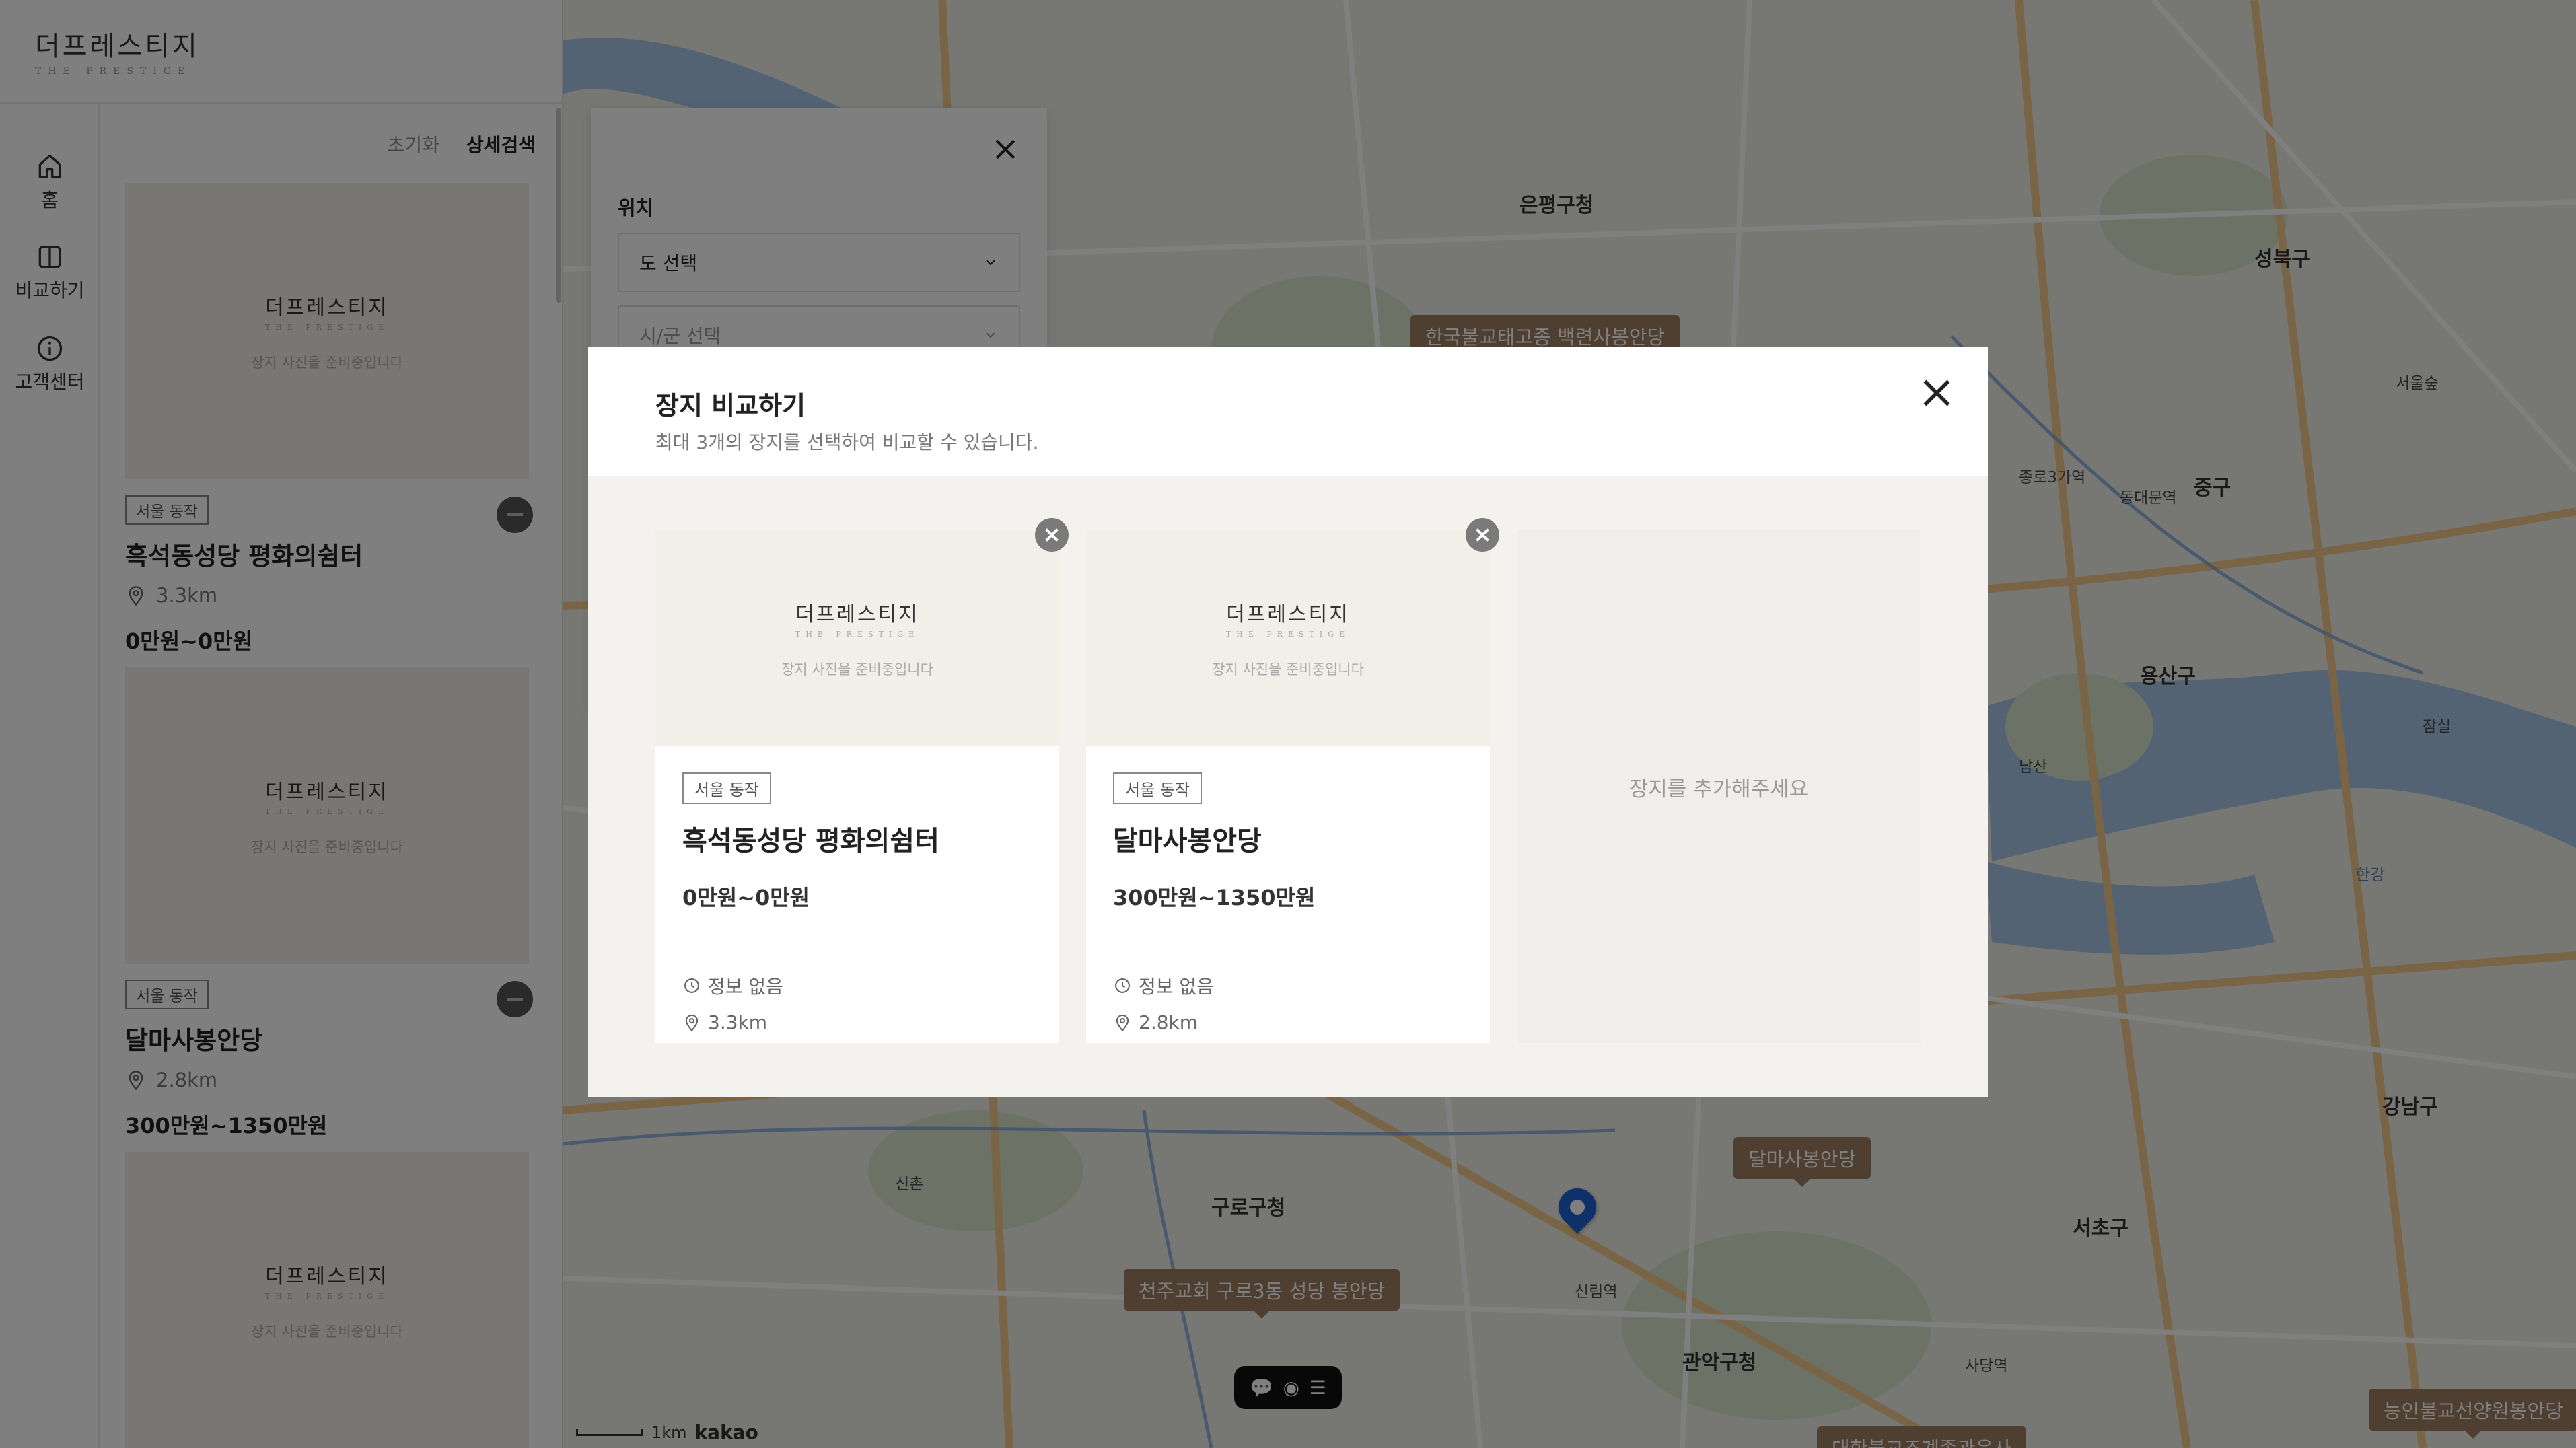 The width and height of the screenshot is (2576, 1448). I want to click on meta-list: 정보 없음 2.8km, so click(1288, 1003).